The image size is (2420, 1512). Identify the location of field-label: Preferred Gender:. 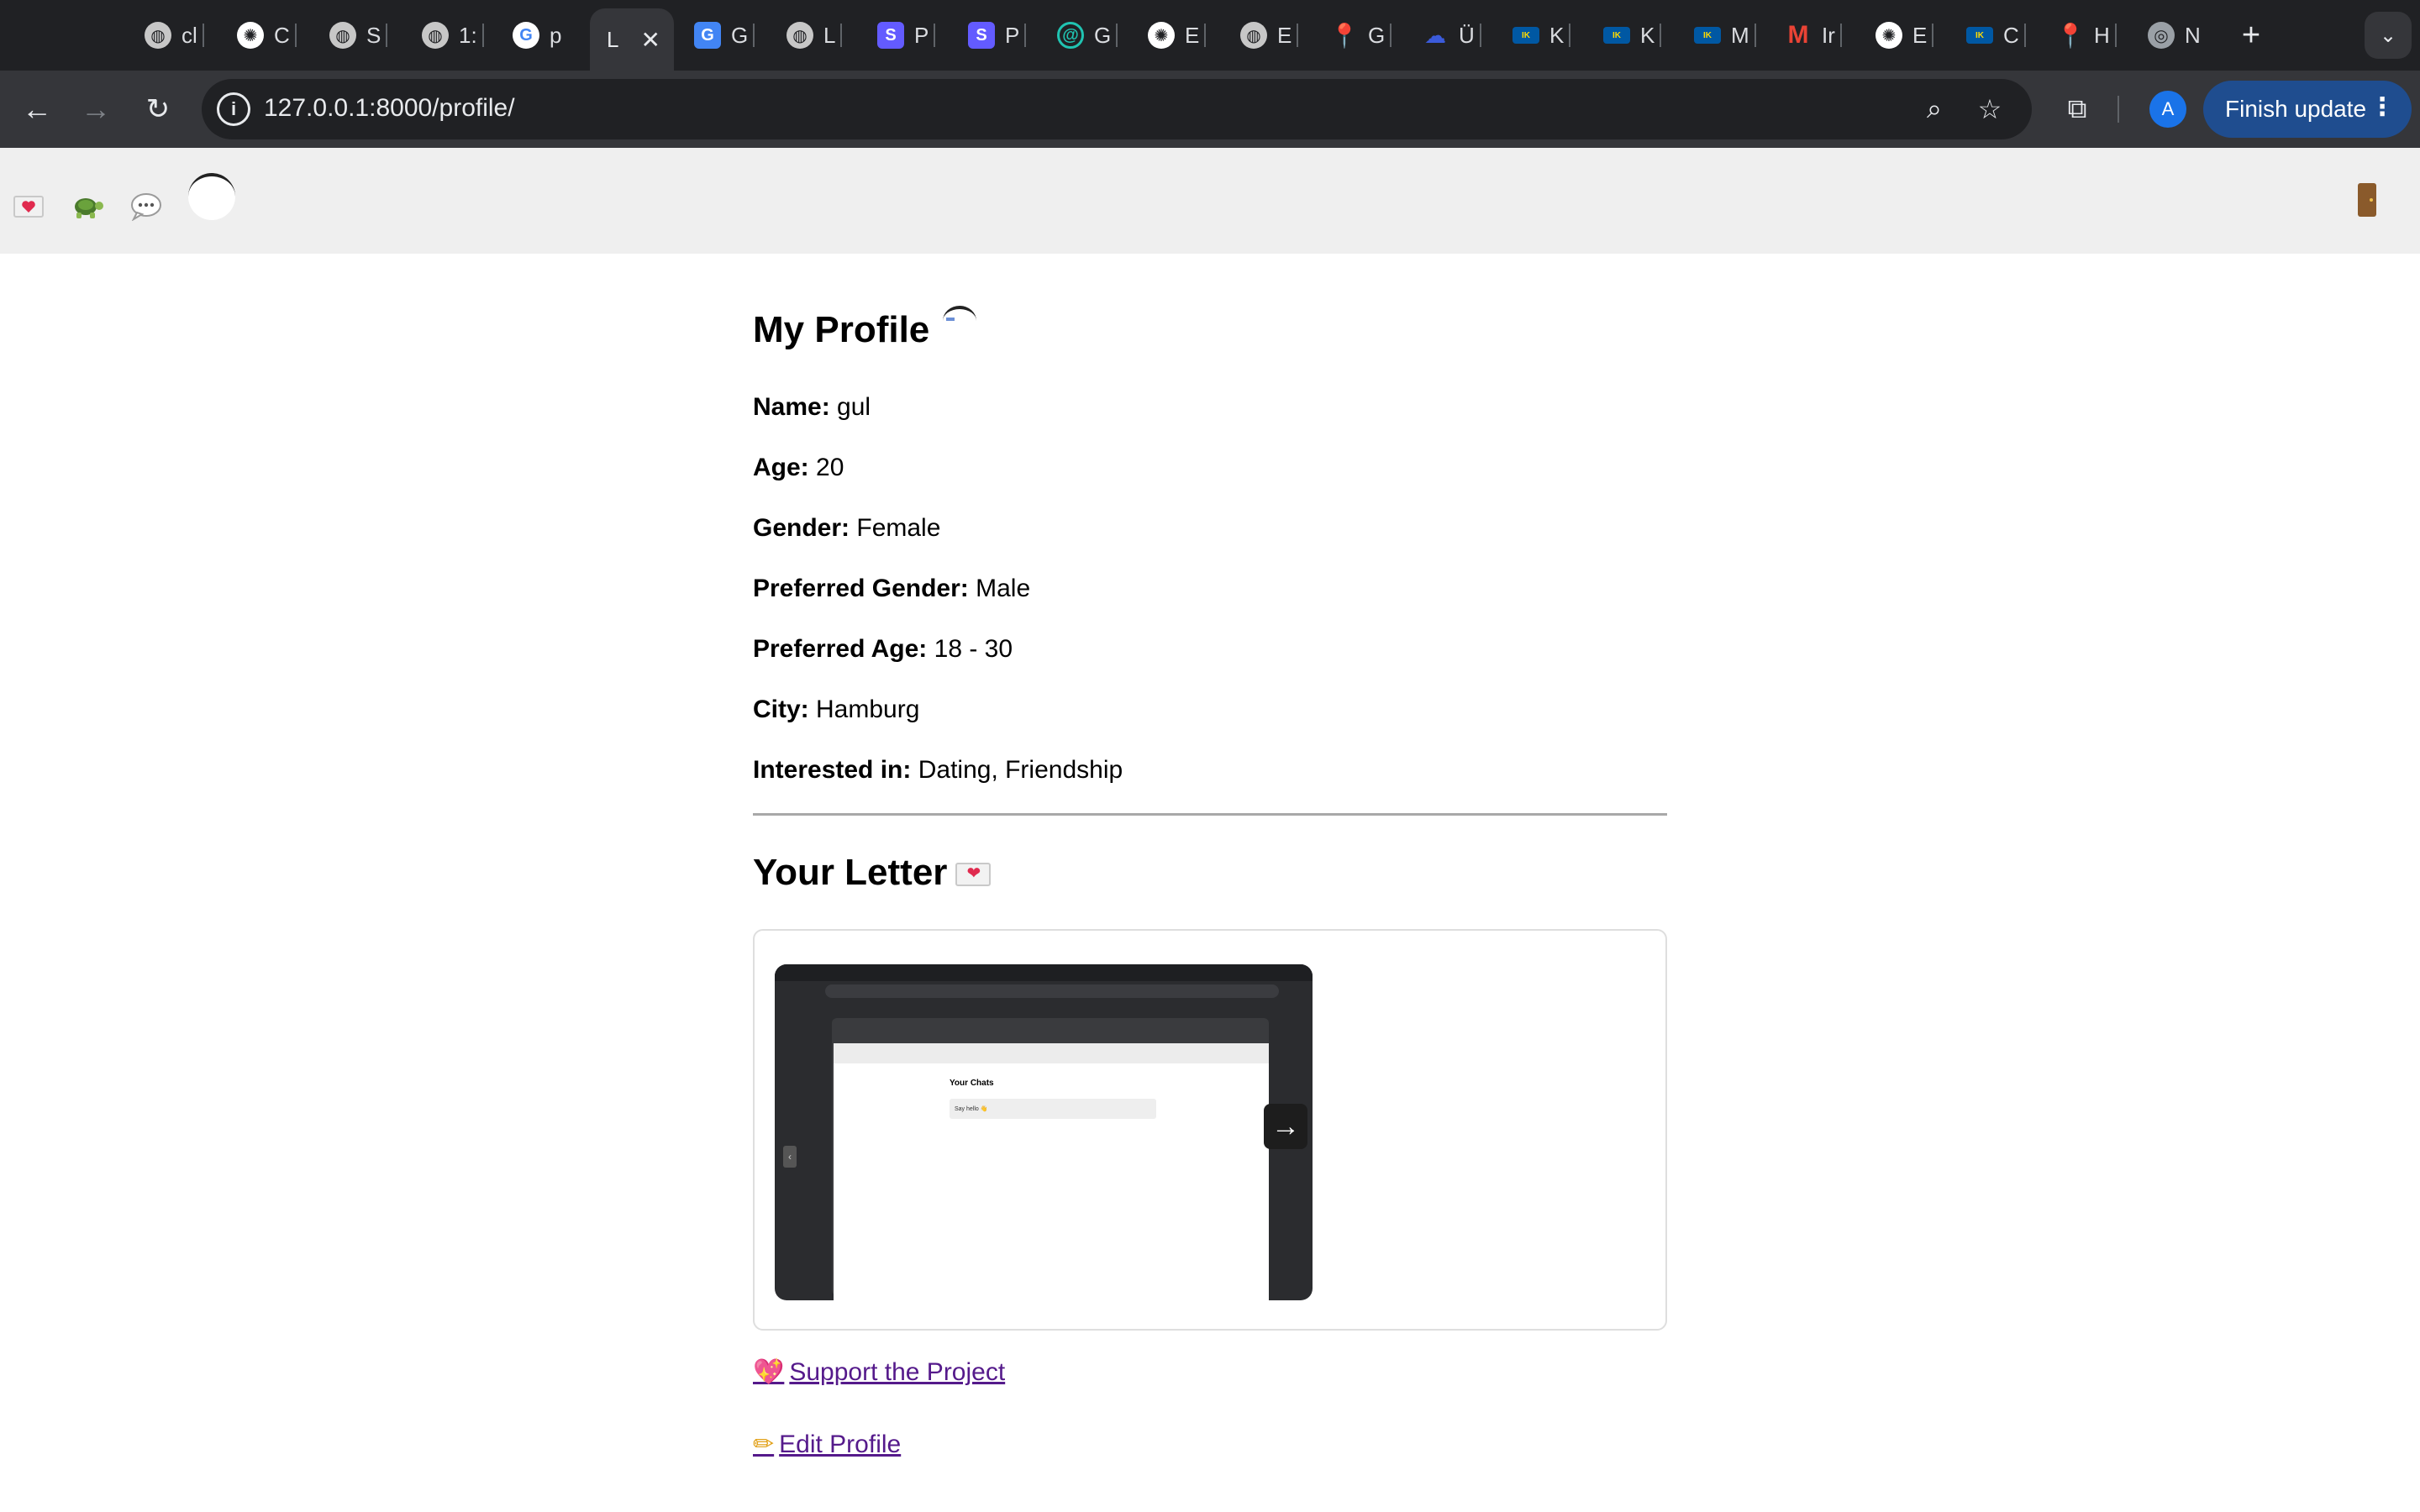
(861, 588).